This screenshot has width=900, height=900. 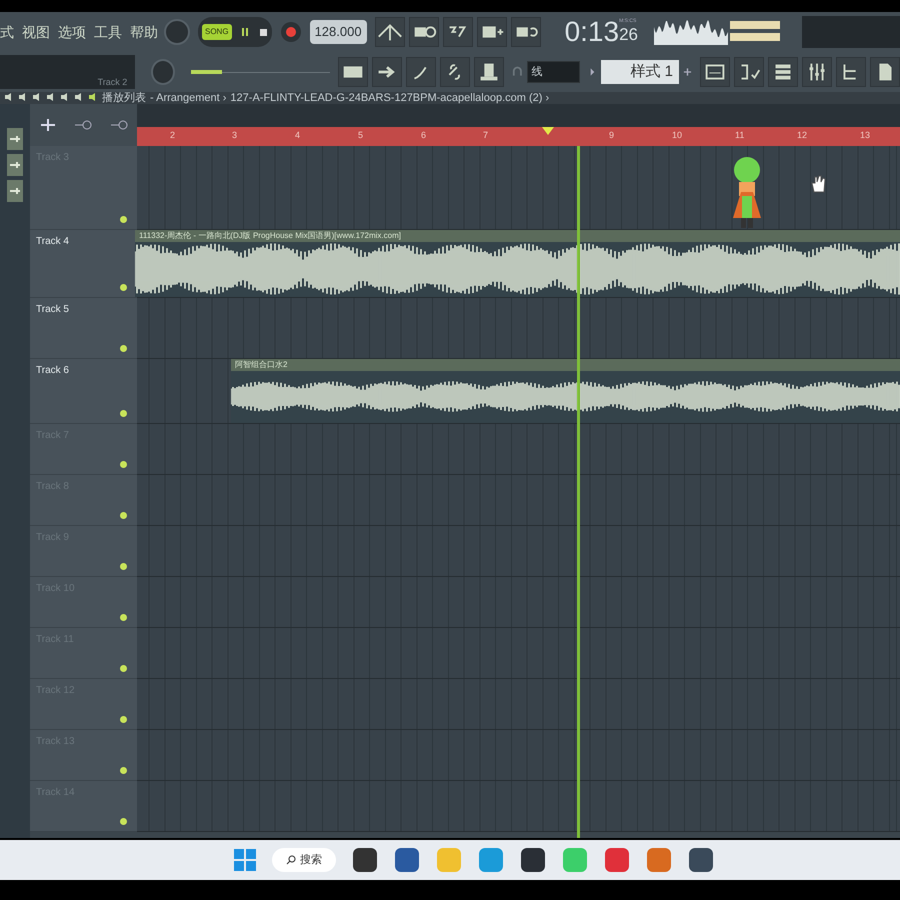 I want to click on clip-title: 阿智组合口水2, so click(x=565, y=365).